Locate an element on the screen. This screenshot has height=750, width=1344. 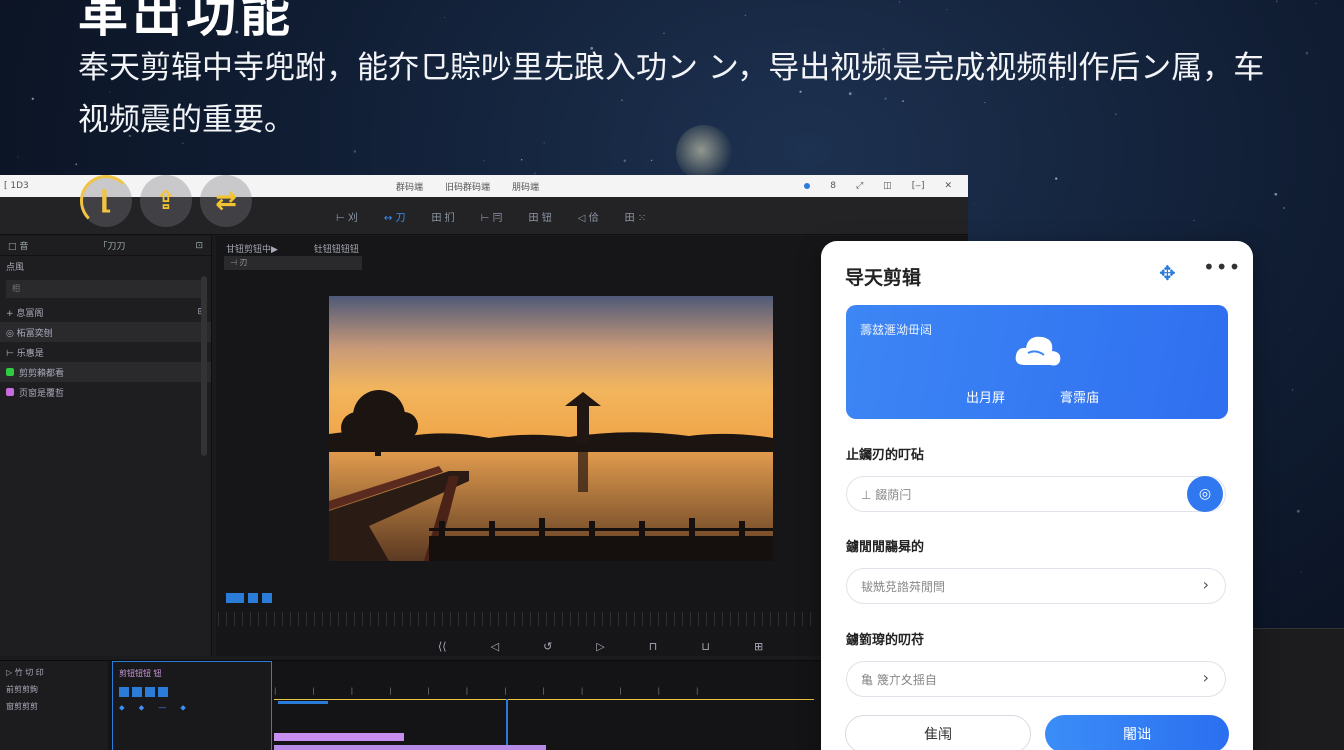
track-header-row: 窗剪剪剪 is located at coordinates (54, 706).